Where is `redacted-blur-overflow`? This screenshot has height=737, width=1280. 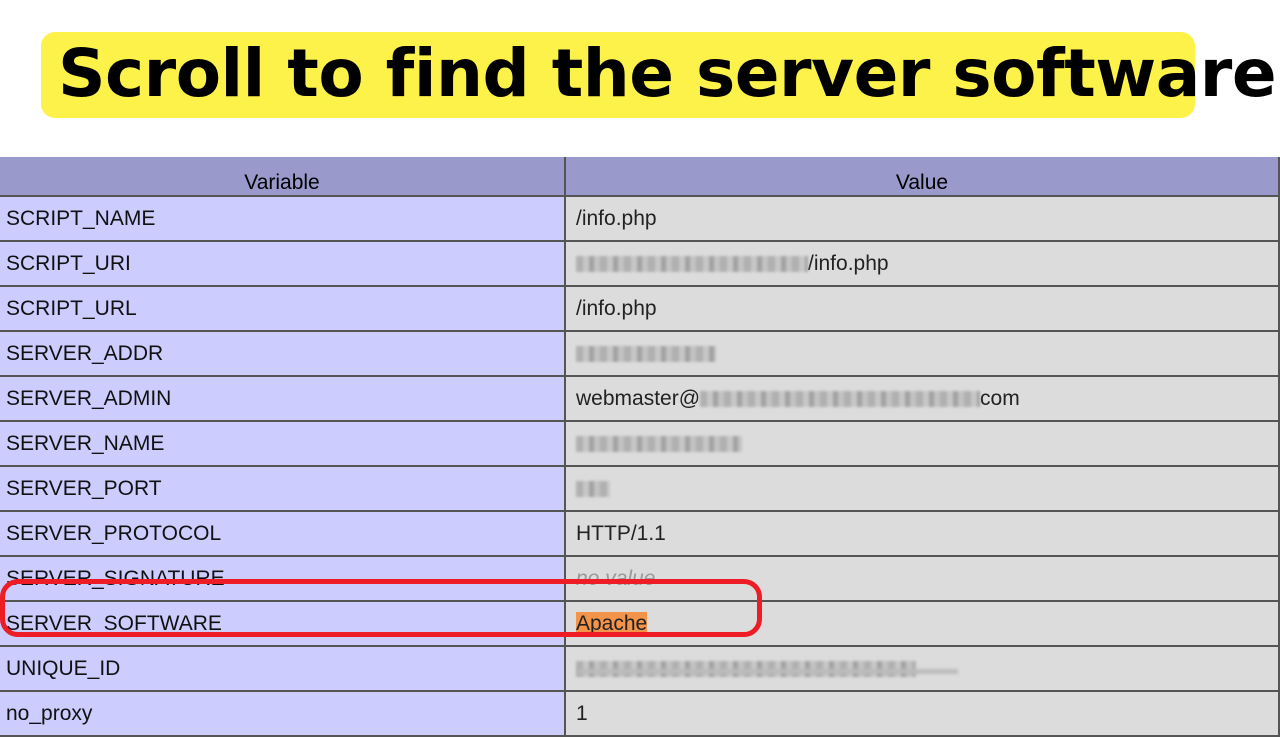 redacted-blur-overflow is located at coordinates (768, 671).